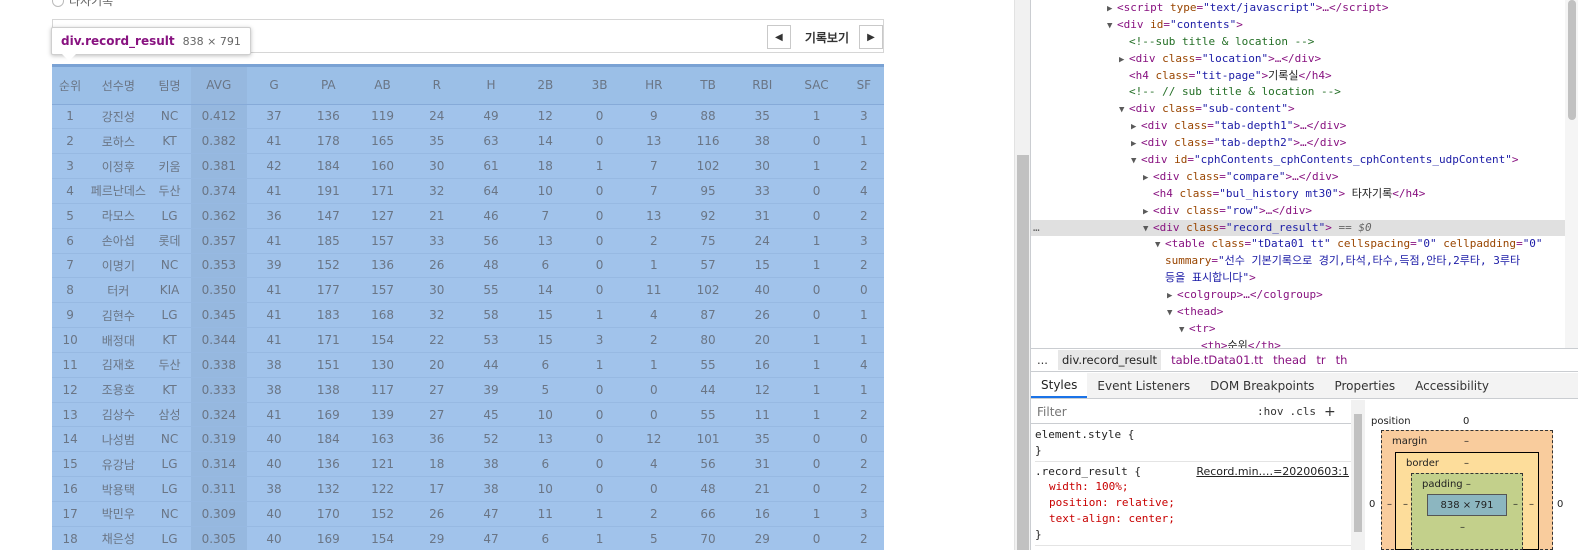 This screenshot has width=1578, height=550. What do you see at coordinates (653, 86) in the screenshot?
I see `column-header: HR` at bounding box center [653, 86].